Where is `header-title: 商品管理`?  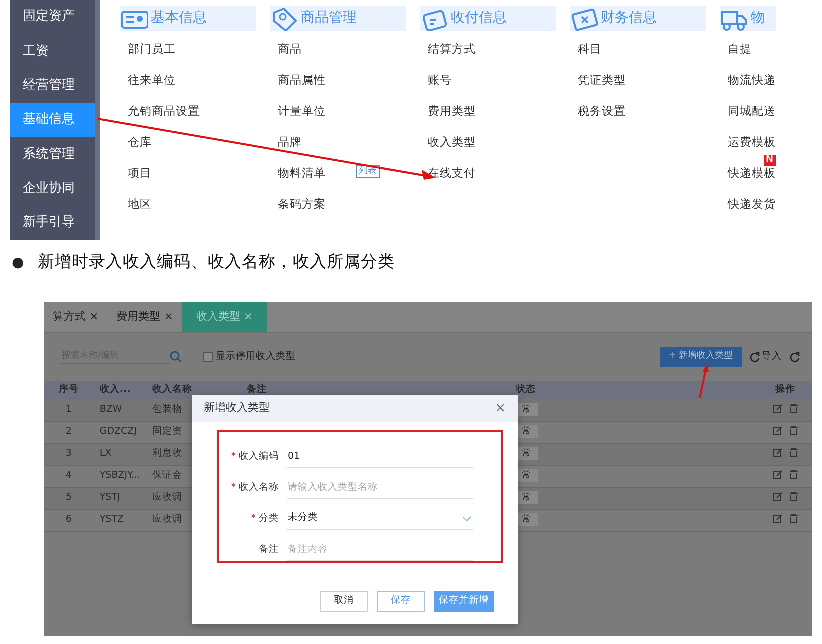 header-title: 商品管理 is located at coordinates (329, 18).